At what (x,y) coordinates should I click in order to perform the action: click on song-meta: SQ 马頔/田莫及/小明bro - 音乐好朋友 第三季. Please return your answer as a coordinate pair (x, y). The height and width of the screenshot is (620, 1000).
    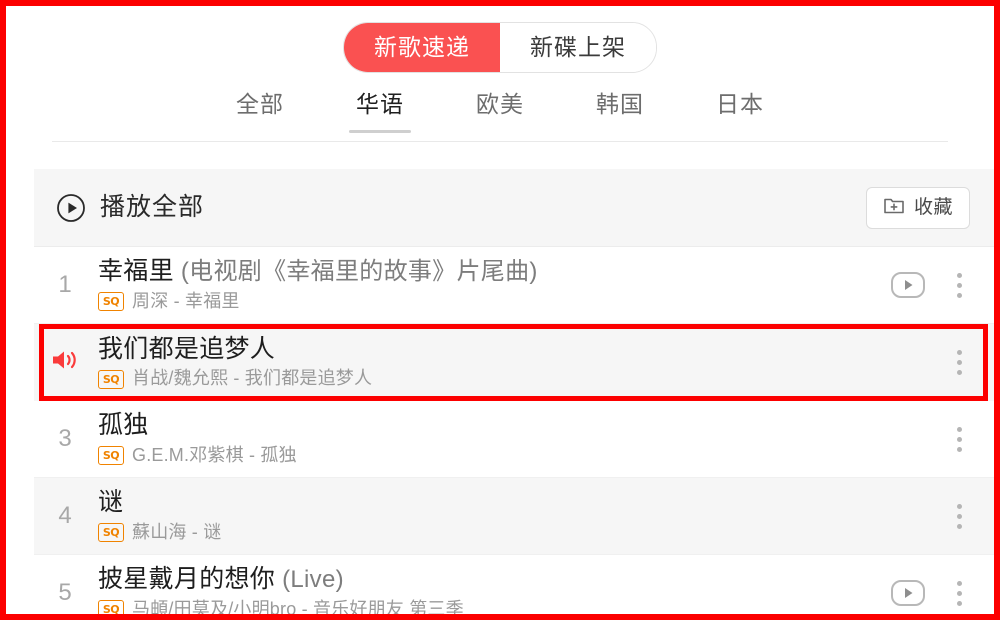
    Looking at the image, I should click on (476, 606).